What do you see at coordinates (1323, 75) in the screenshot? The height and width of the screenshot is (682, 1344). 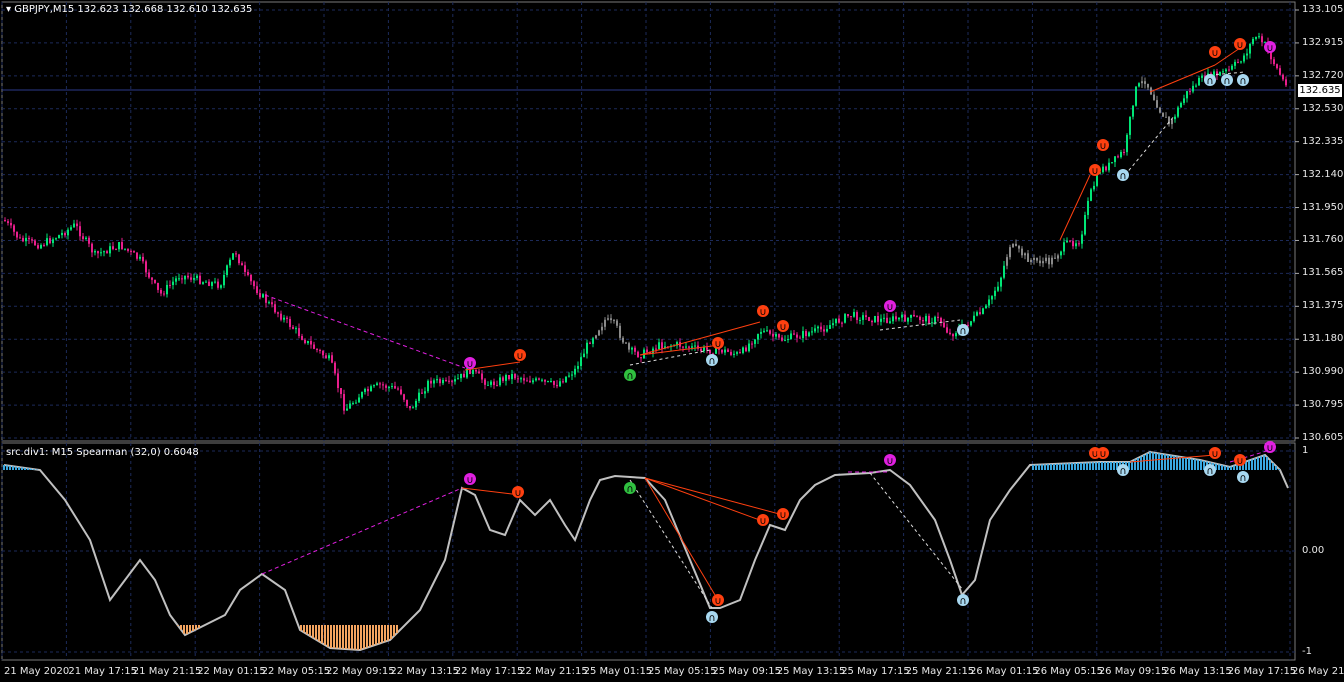 I see `price-axis-label: 132.720` at bounding box center [1323, 75].